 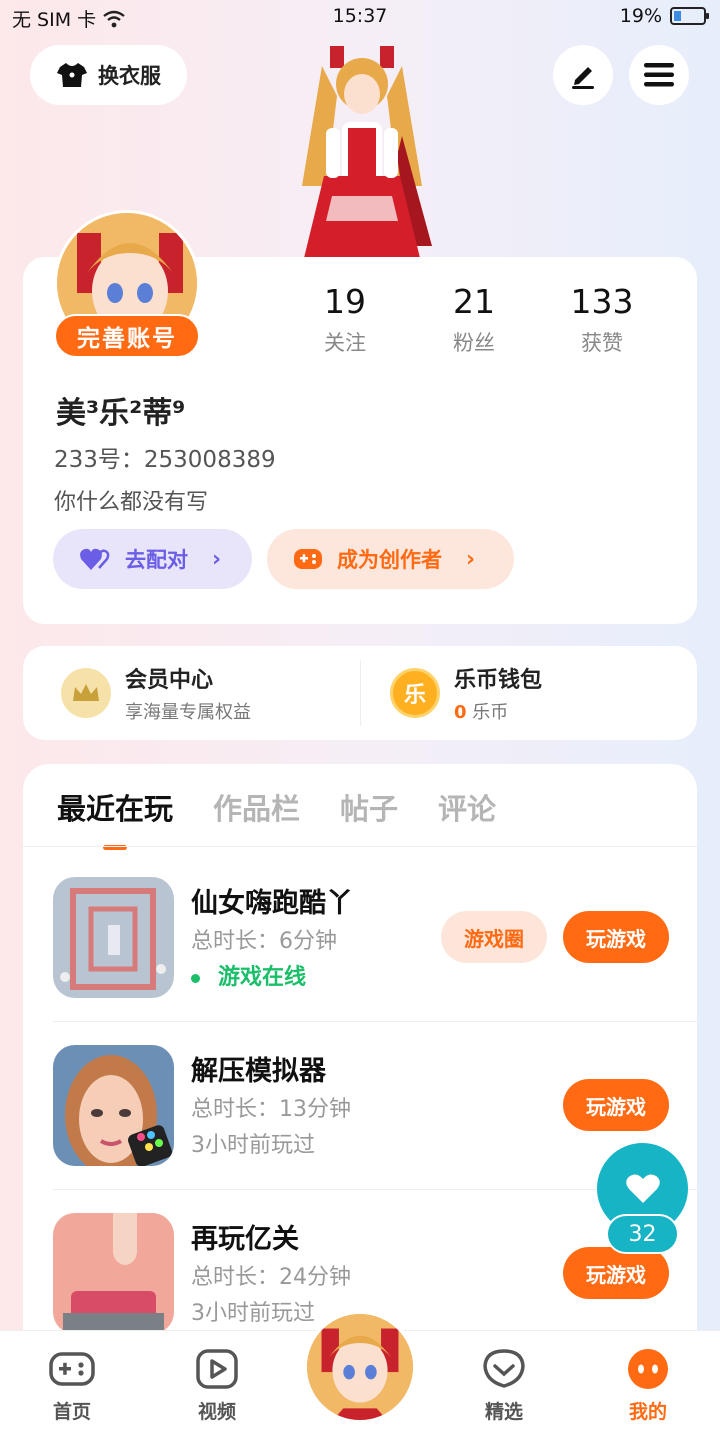 I want to click on clock: 15:37, so click(x=360, y=16).